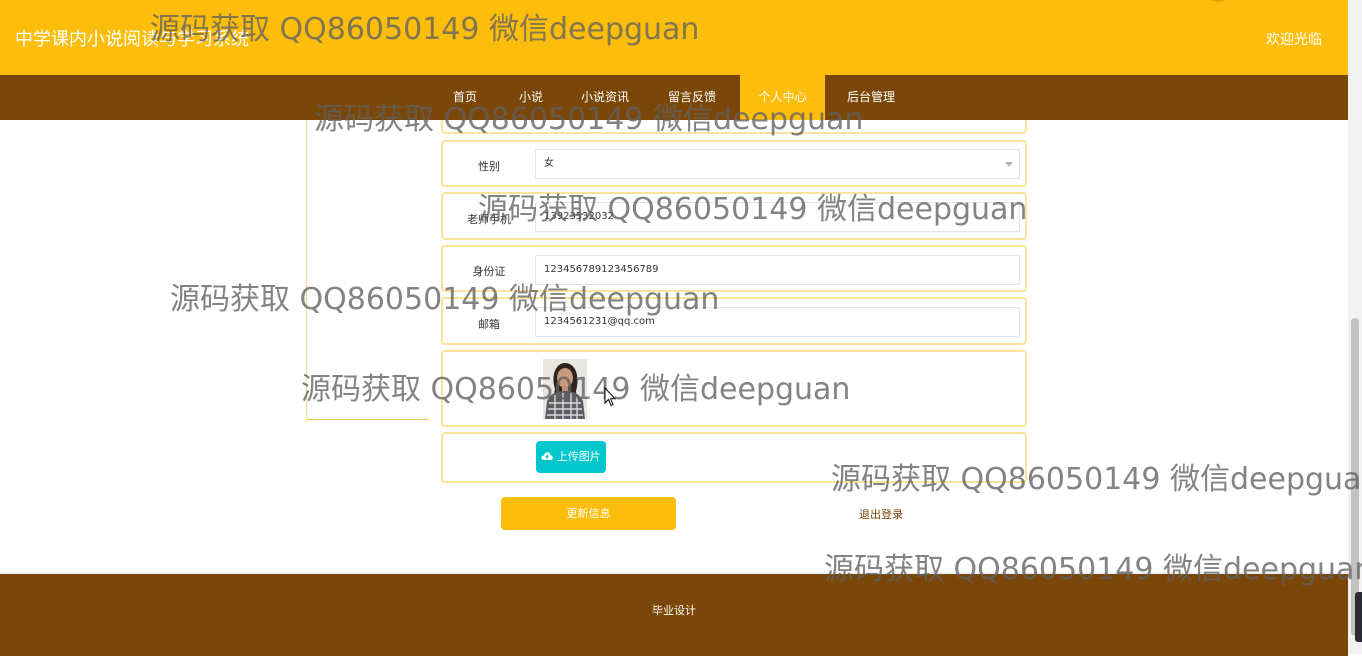 The width and height of the screenshot is (1362, 656). What do you see at coordinates (782, 97) in the screenshot?
I see `nav-item-personal-center: 个人中心` at bounding box center [782, 97].